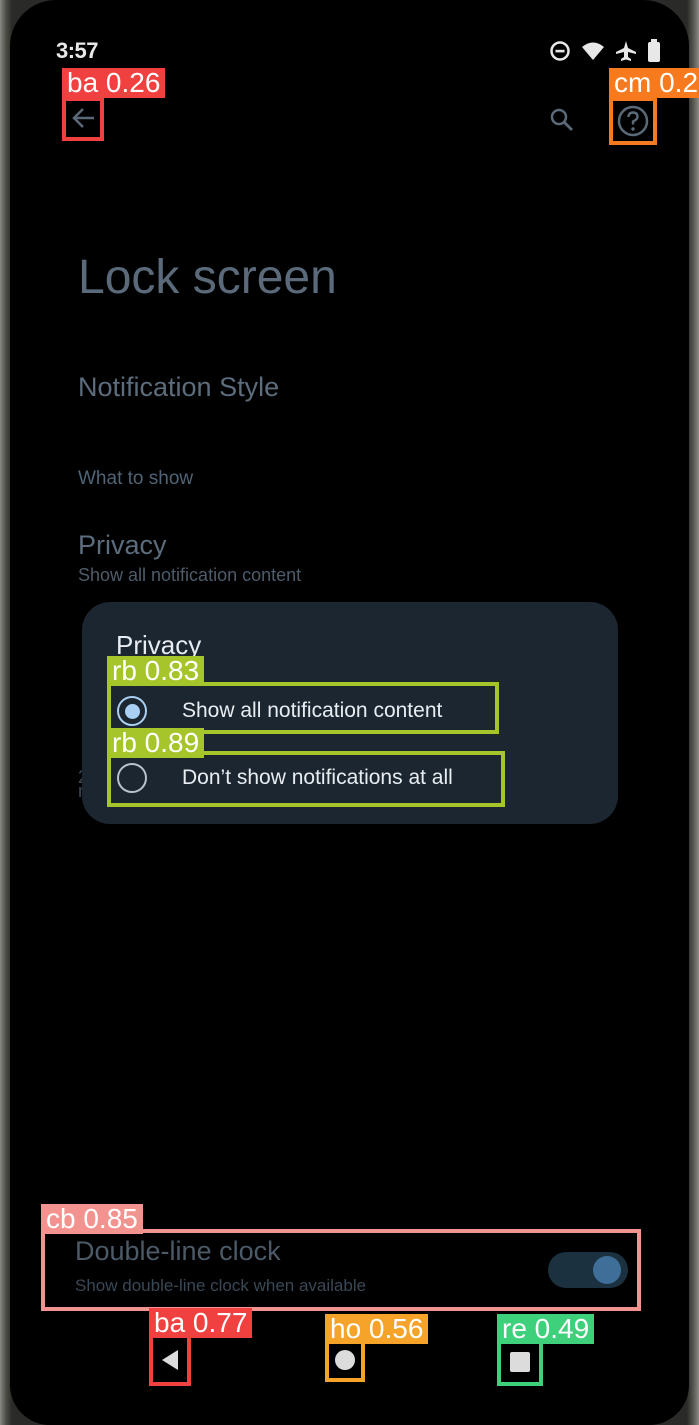 Image resolution: width=699 pixels, height=1425 pixels. What do you see at coordinates (114, 83) in the screenshot?
I see `detection-label: ba 0.26` at bounding box center [114, 83].